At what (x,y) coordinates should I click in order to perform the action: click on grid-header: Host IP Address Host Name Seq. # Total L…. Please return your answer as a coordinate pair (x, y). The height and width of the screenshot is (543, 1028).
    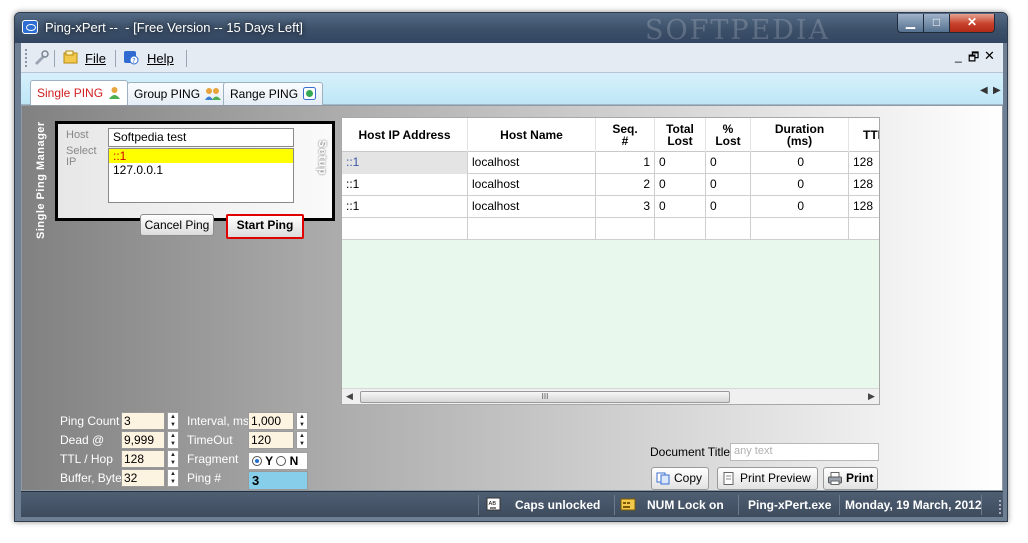
    Looking at the image, I should click on (610, 135).